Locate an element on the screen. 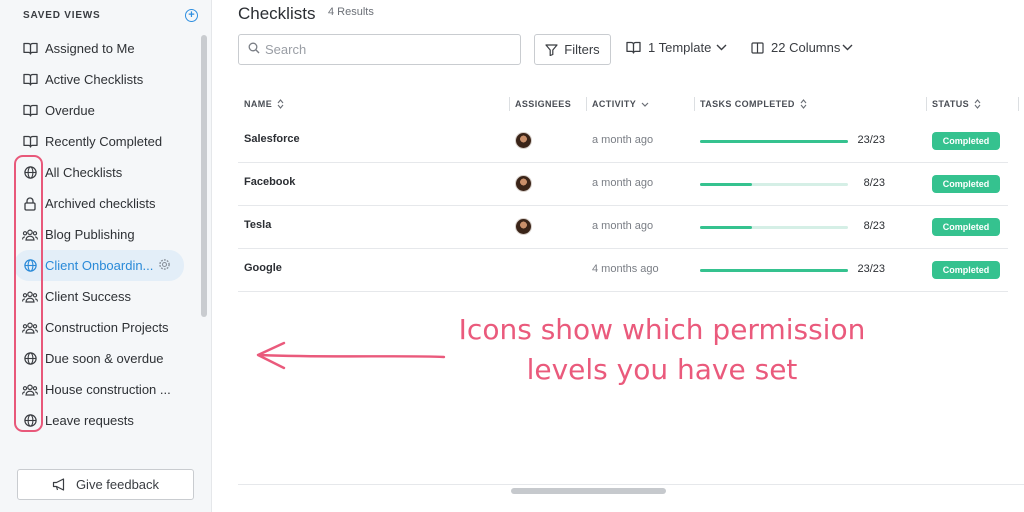 The height and width of the screenshot is (512, 1024). sidebar-item-label: Client Success is located at coordinates (88, 296).